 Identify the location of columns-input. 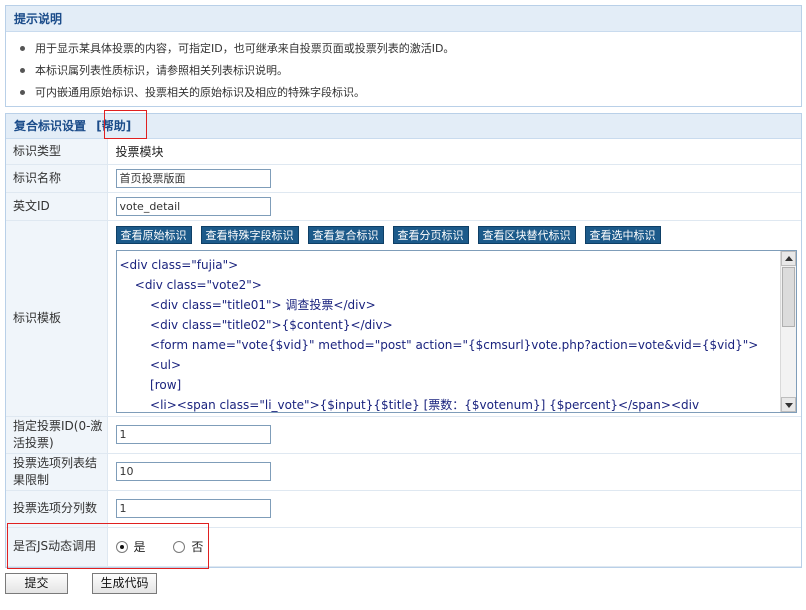
(193, 508).